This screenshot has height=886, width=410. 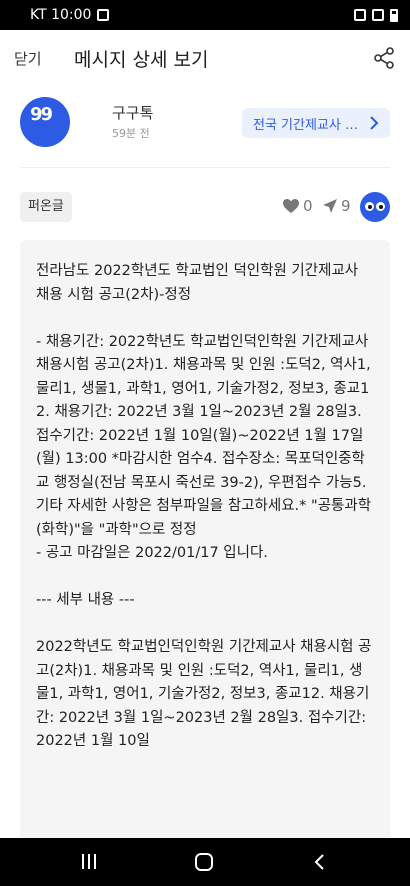 I want to click on share-icon, so click(x=384, y=58).